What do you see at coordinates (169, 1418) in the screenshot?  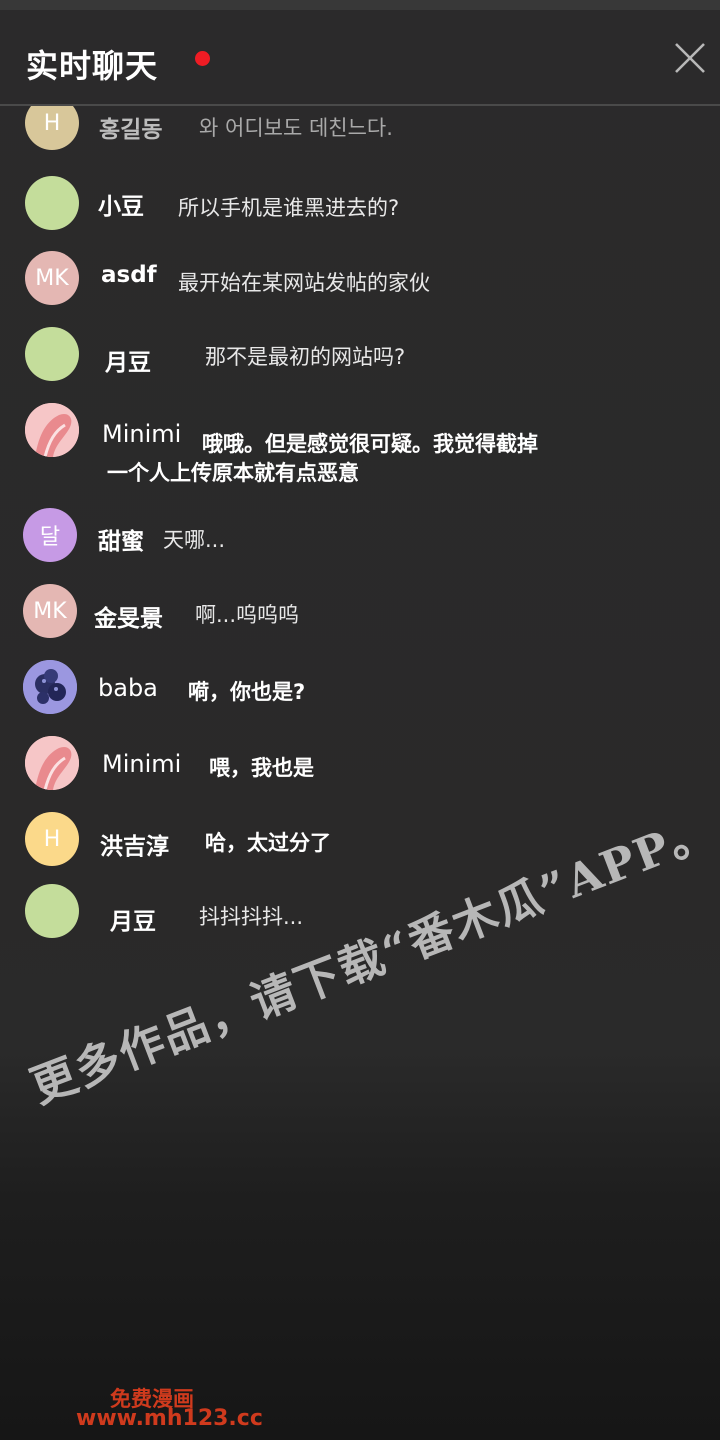 I see `footer-site-url: www.mh123.cc` at bounding box center [169, 1418].